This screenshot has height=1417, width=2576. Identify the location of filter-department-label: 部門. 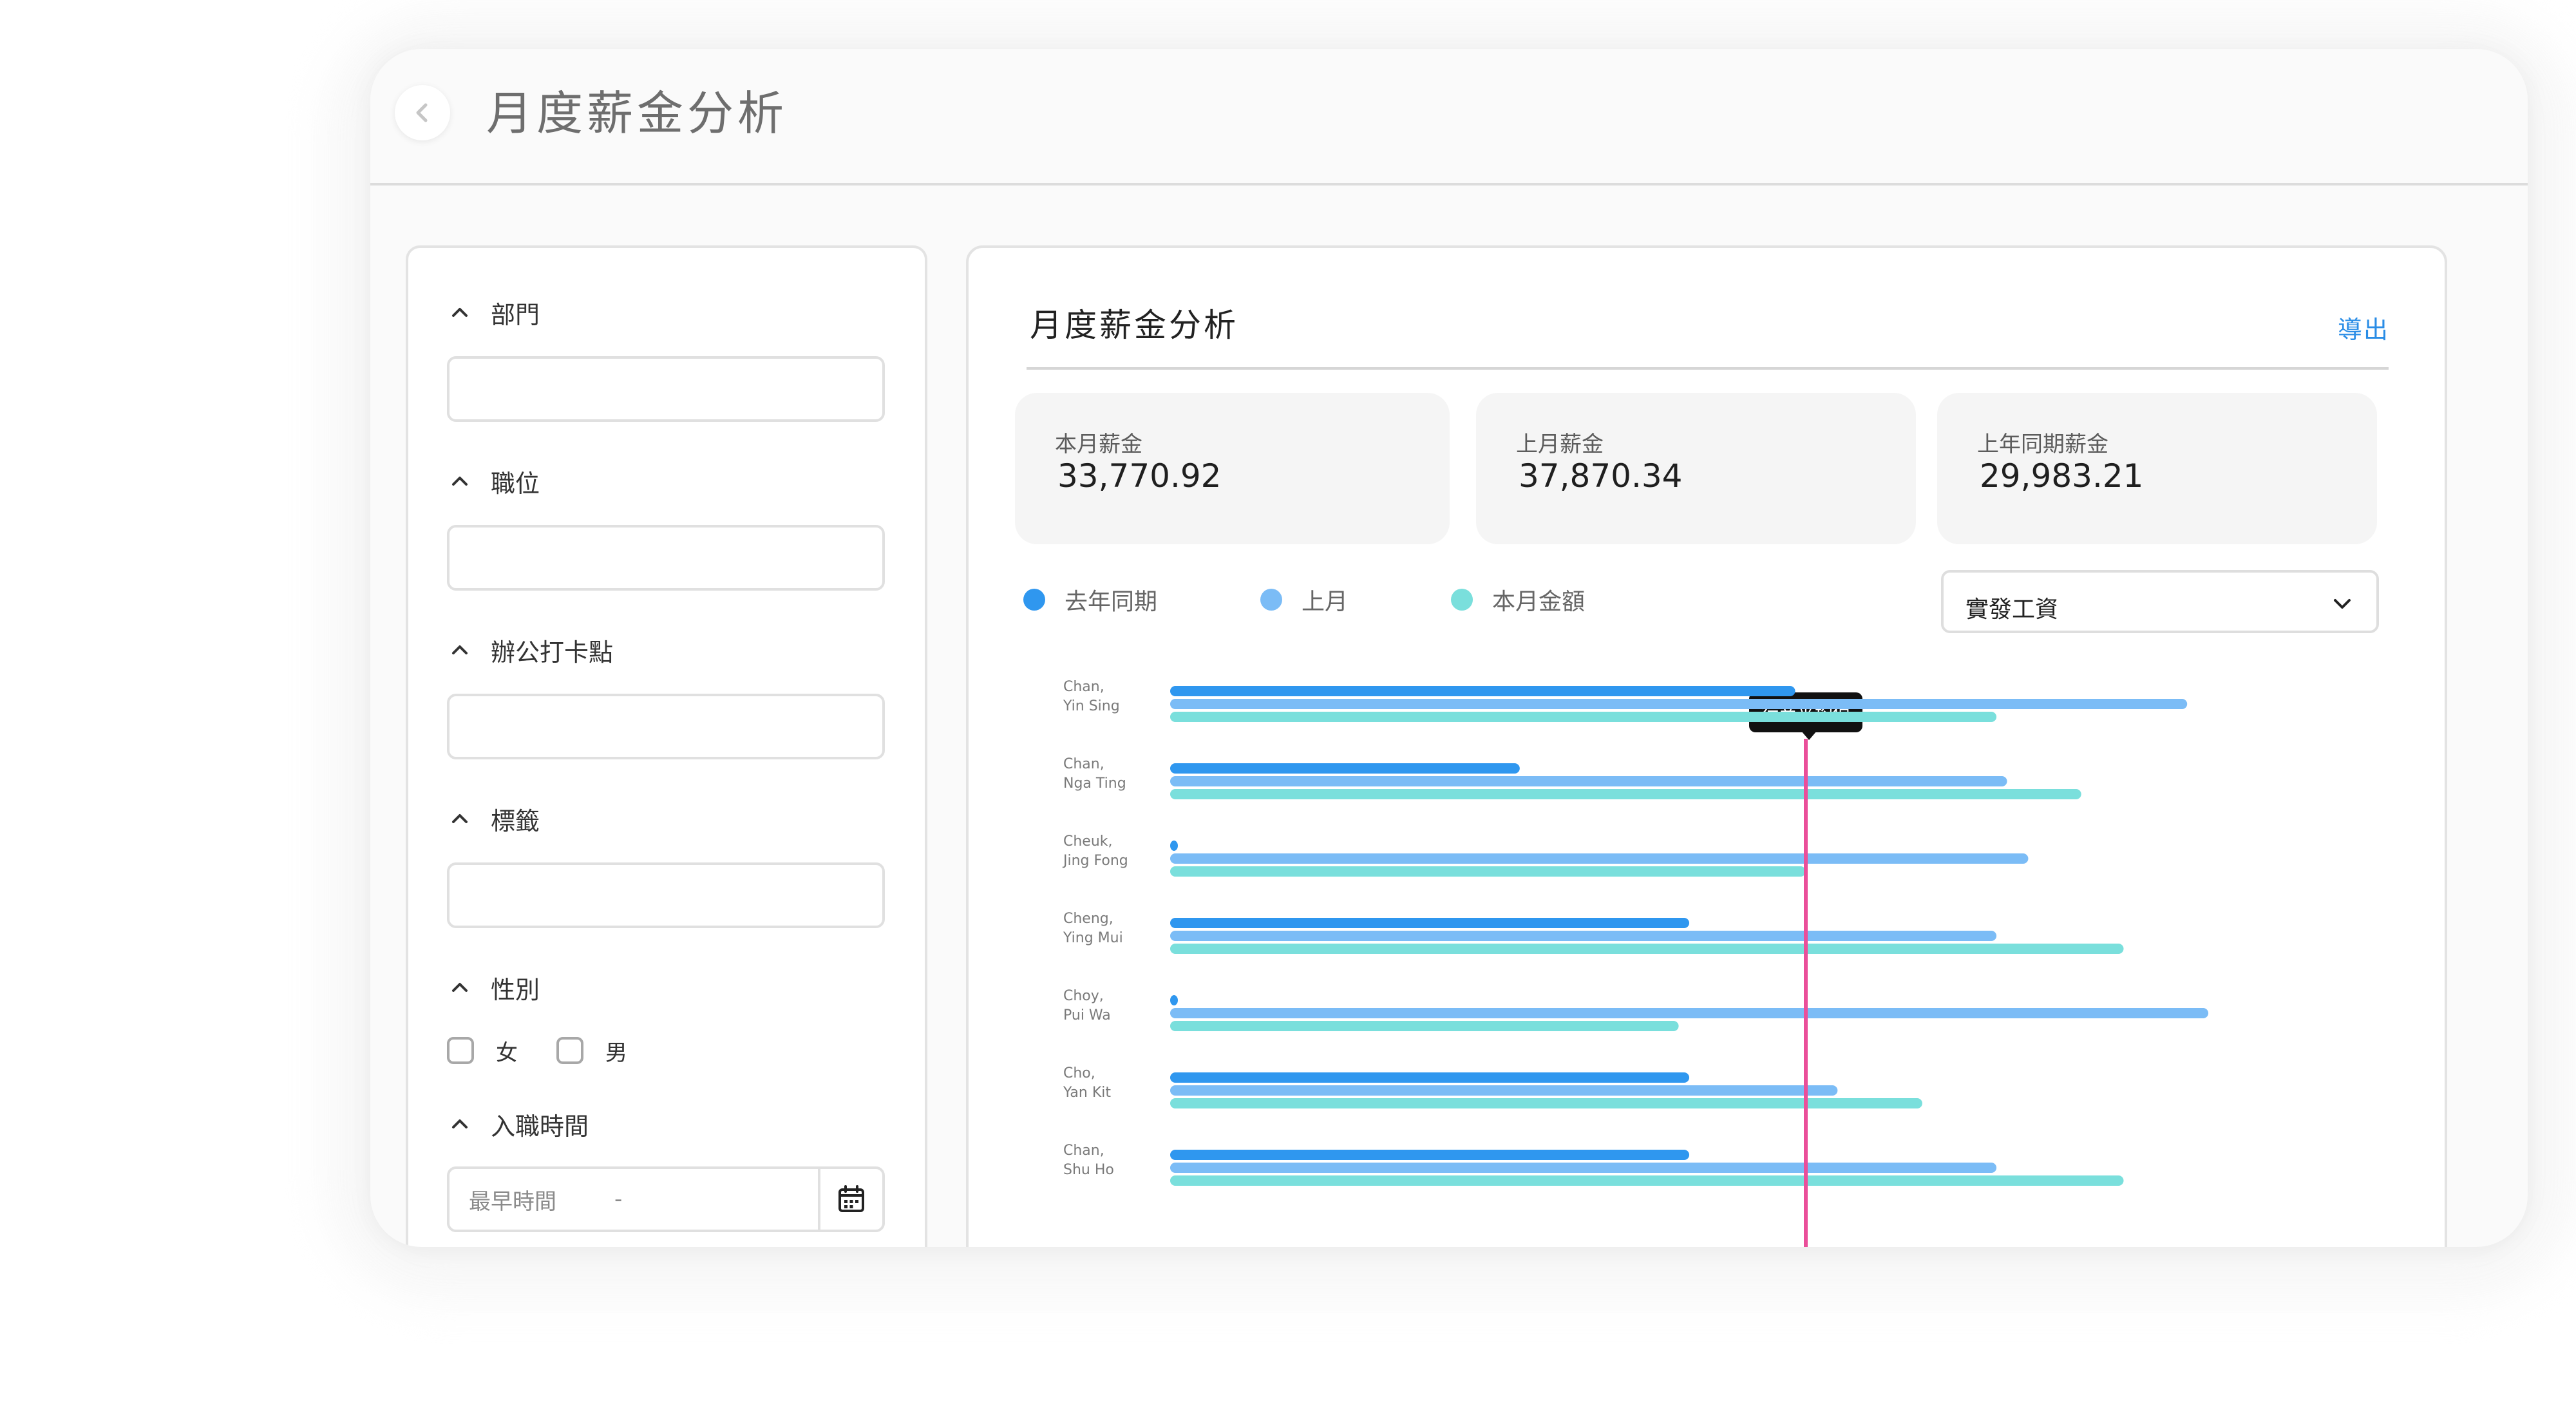
(515, 314).